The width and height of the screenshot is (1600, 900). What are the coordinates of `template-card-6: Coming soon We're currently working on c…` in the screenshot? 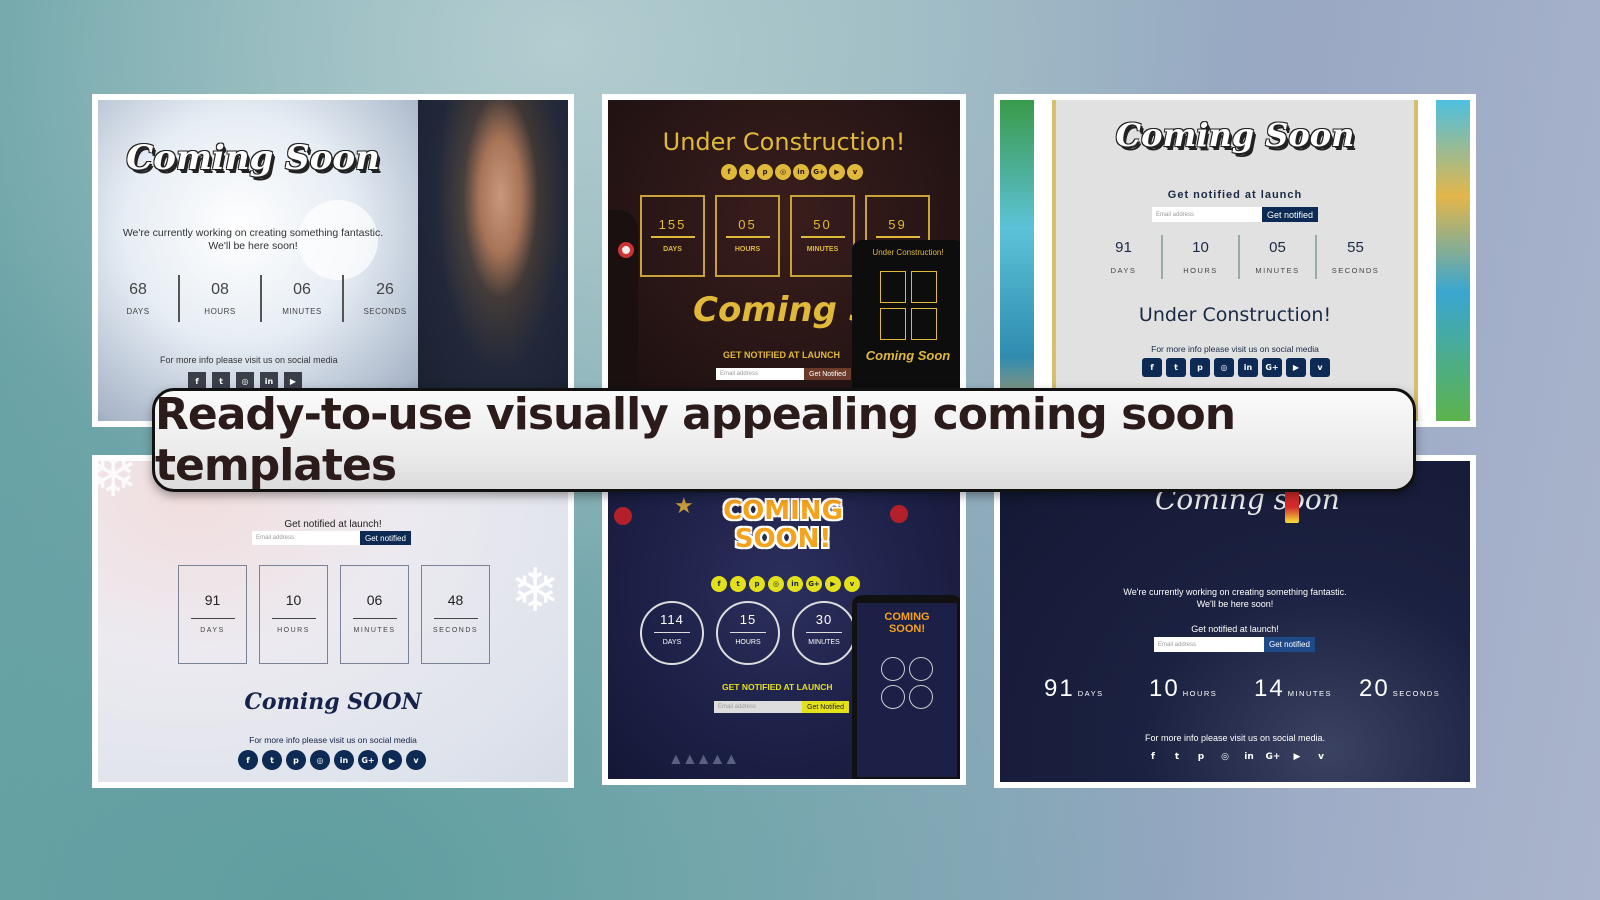 It's located at (1235, 621).